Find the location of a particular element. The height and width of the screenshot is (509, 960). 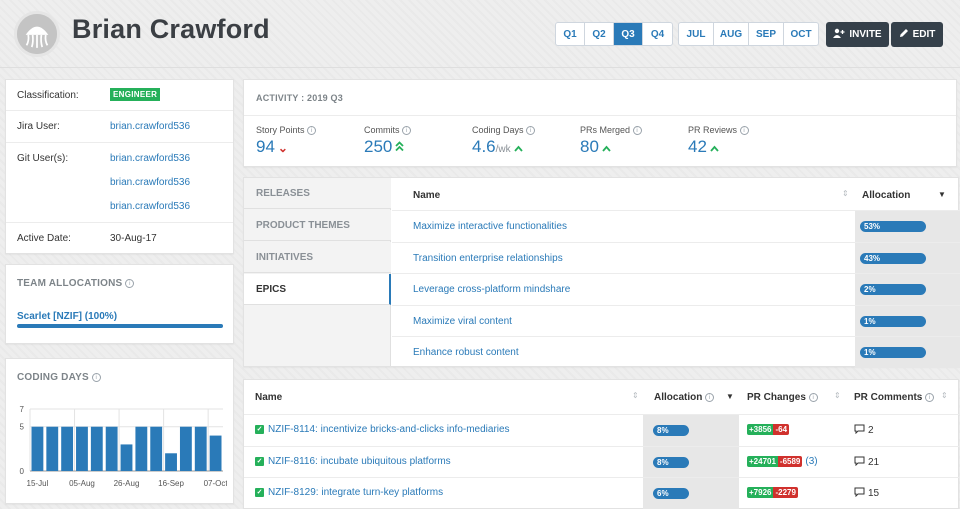

coding-days-title: CODING DAYS is located at coordinates (53, 377).